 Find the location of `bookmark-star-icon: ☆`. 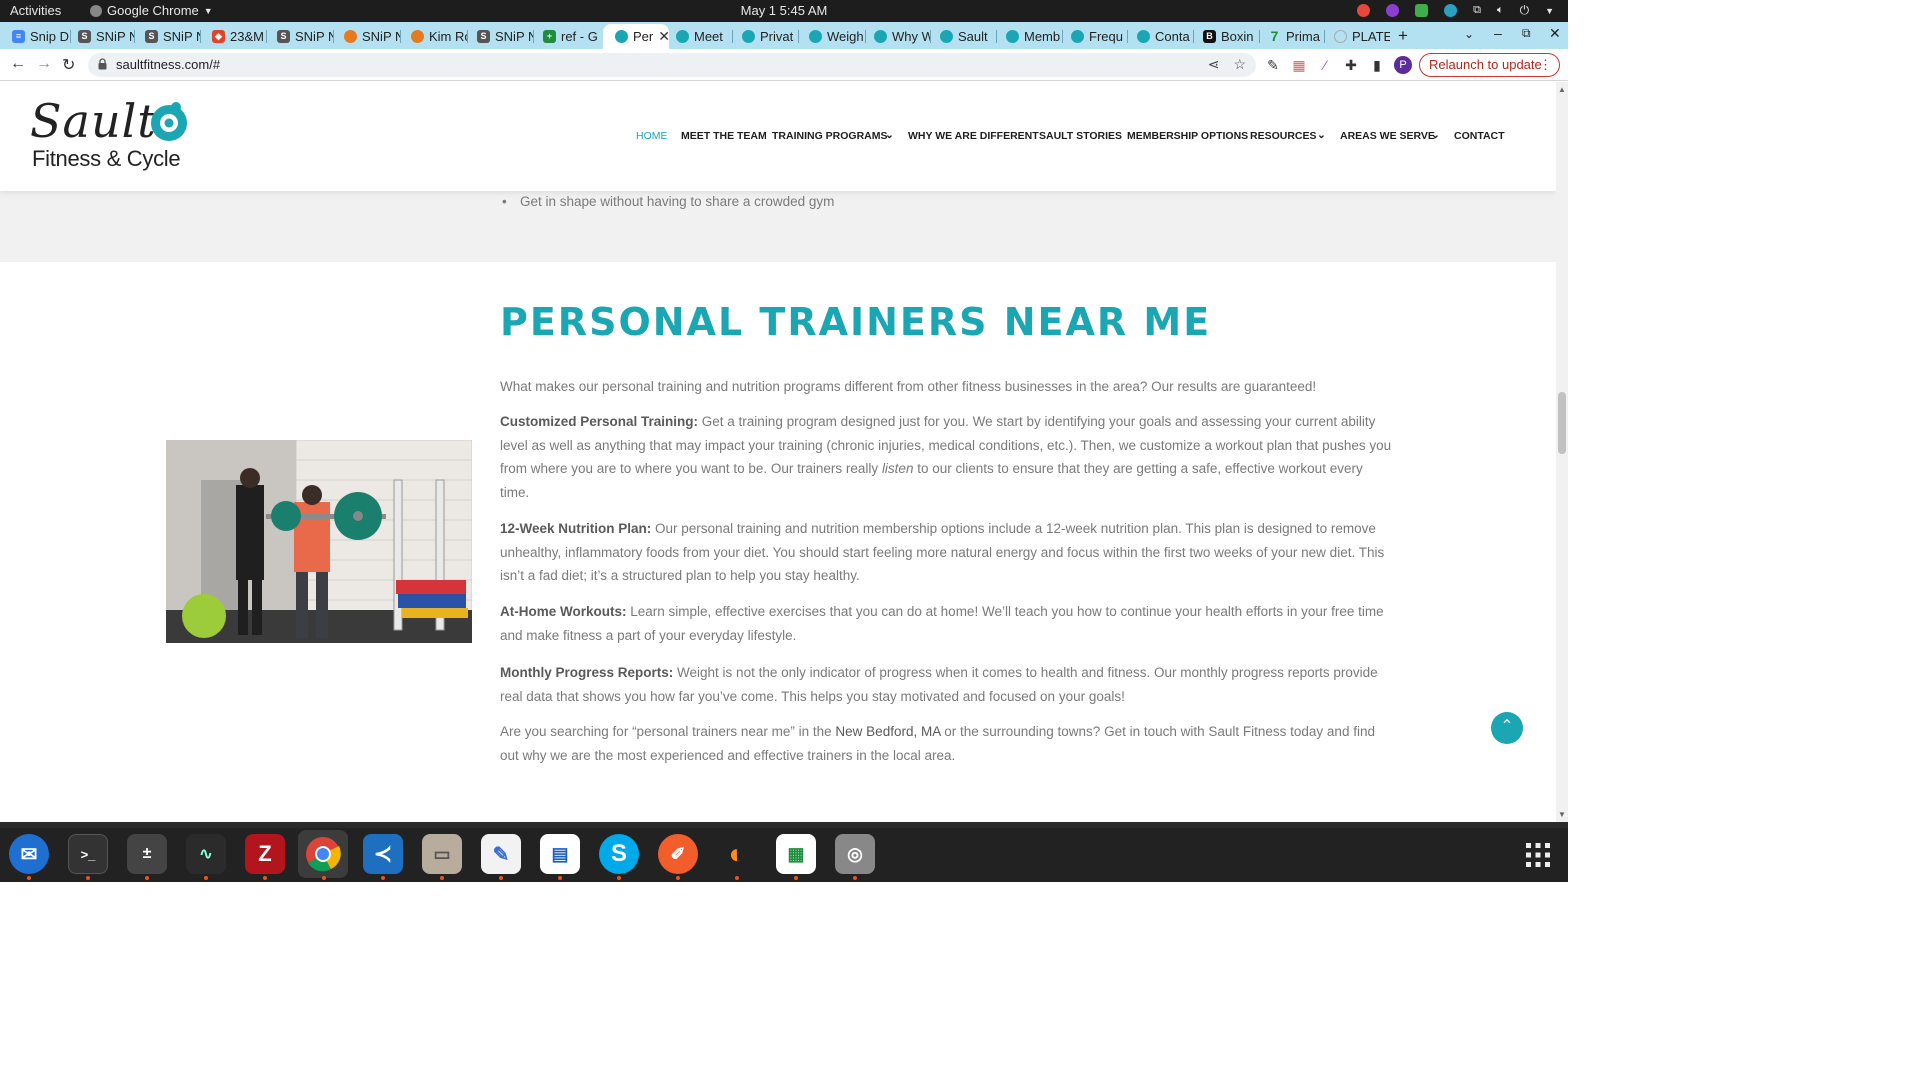

bookmark-star-icon: ☆ is located at coordinates (1239, 64).